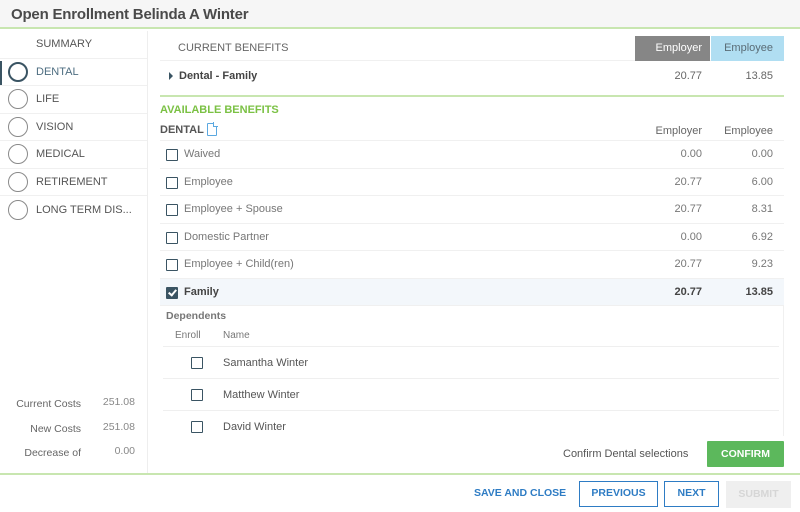 The width and height of the screenshot is (800, 512). I want to click on dependent-row: Samantha Winter, so click(471, 362).